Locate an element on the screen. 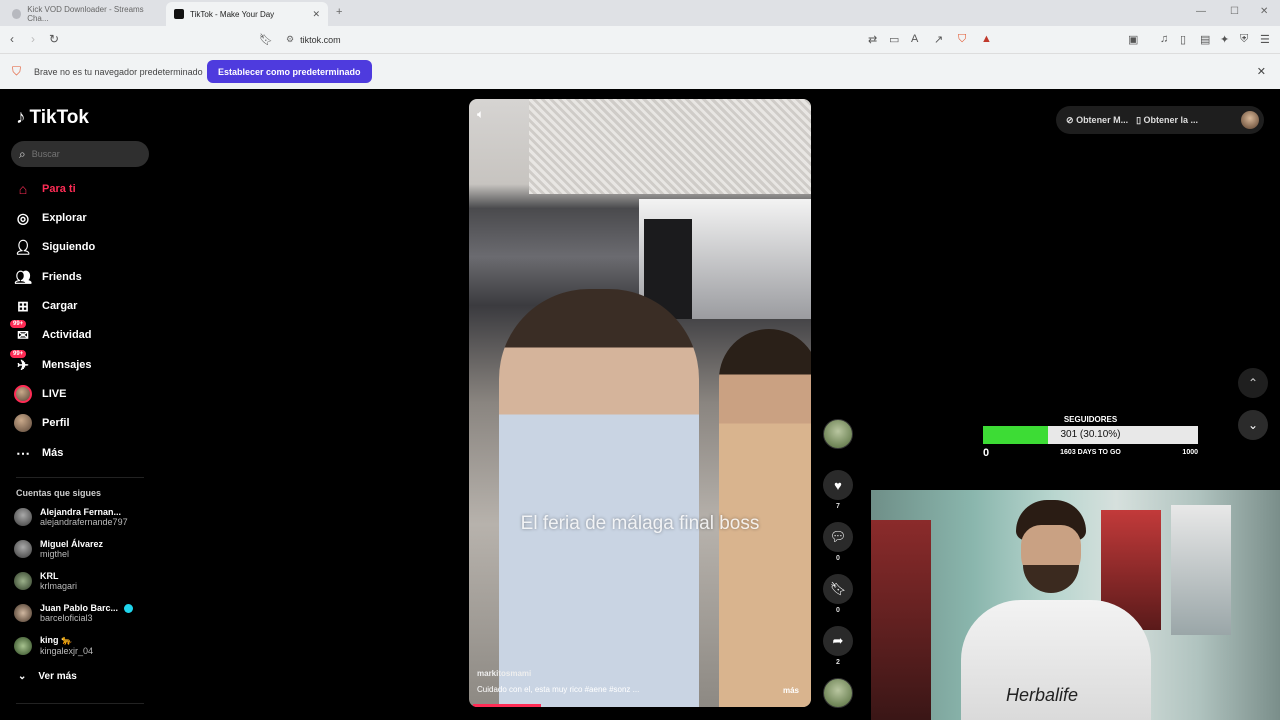 This screenshot has height=720, width=1280. nav-mensajes: ✈ 99+ Mensajes is located at coordinates (51, 362).